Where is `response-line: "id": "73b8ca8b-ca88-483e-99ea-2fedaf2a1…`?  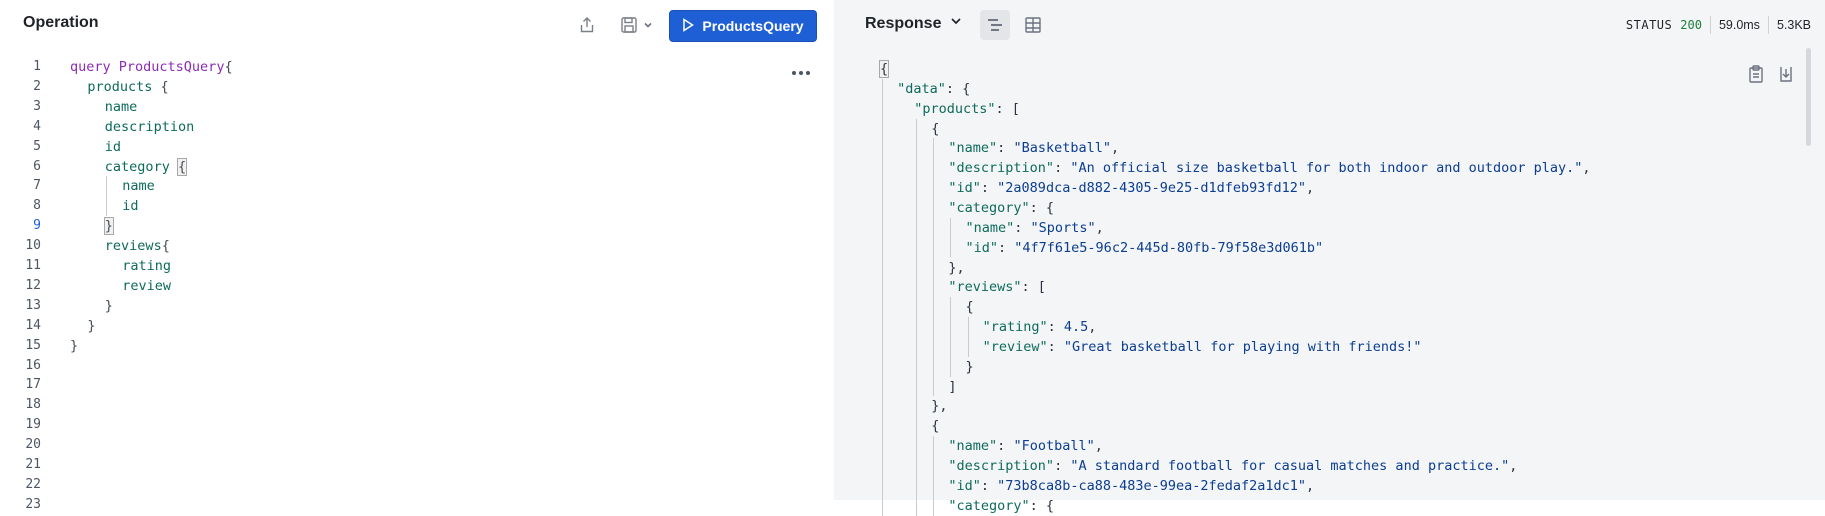
response-line: "id": "73b8ca8b-ca88-483e-99ea-2fedaf2a1… is located at coordinates (1131, 486).